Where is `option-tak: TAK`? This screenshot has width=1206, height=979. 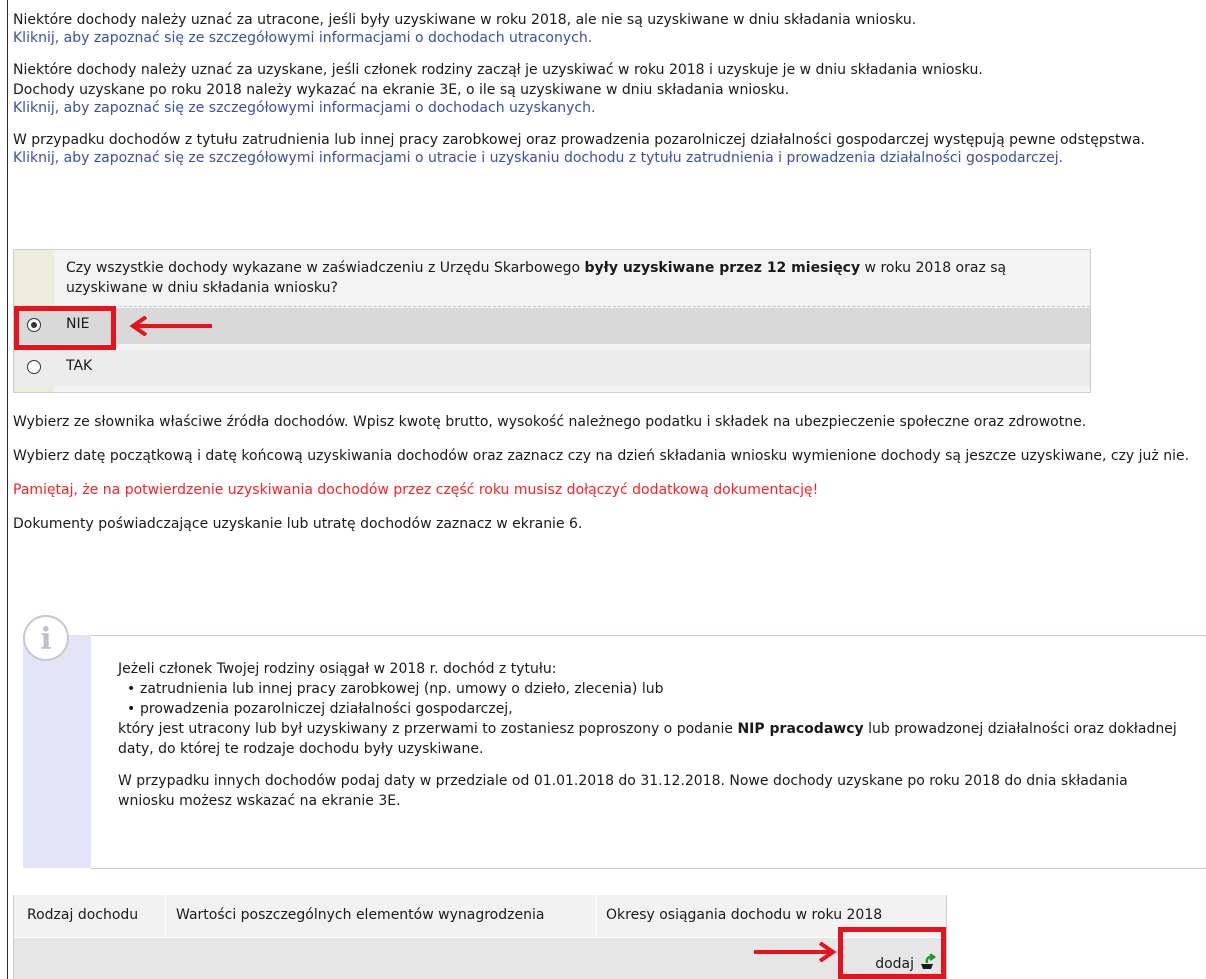 option-tak: TAK is located at coordinates (552, 368).